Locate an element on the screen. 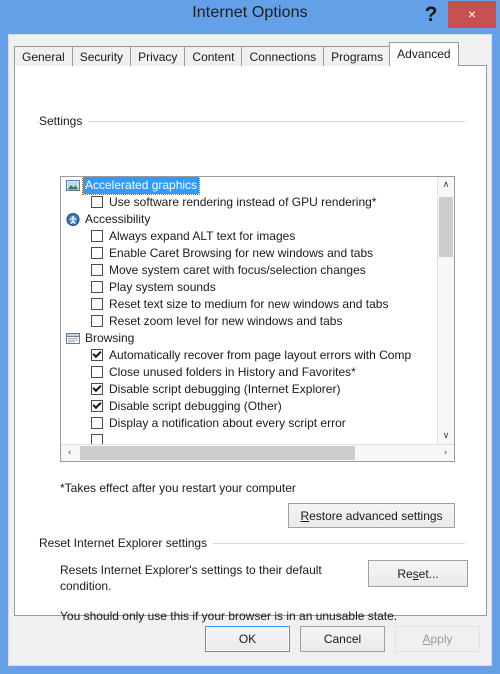  cancel-button-label: Cancel is located at coordinates (342, 639).